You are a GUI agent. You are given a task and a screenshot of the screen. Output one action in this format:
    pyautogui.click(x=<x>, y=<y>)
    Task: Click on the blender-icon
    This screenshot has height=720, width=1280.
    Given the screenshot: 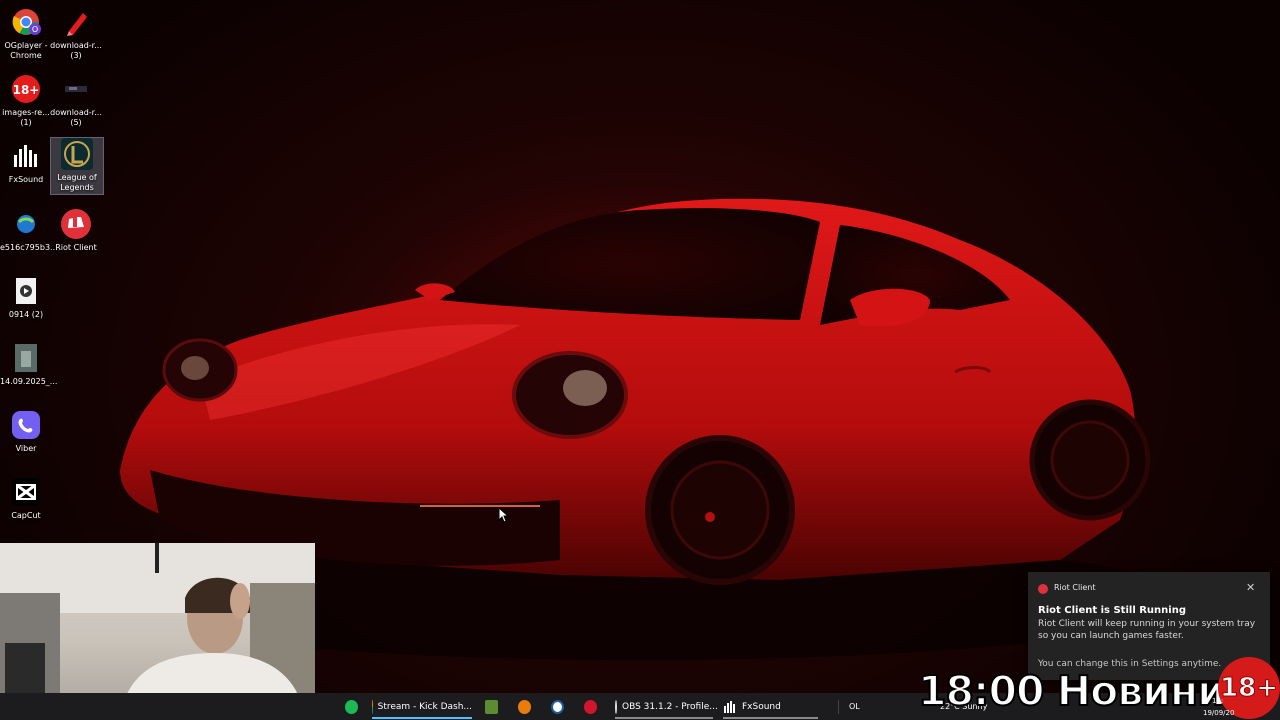 What is the action you would take?
    pyautogui.click(x=524, y=706)
    